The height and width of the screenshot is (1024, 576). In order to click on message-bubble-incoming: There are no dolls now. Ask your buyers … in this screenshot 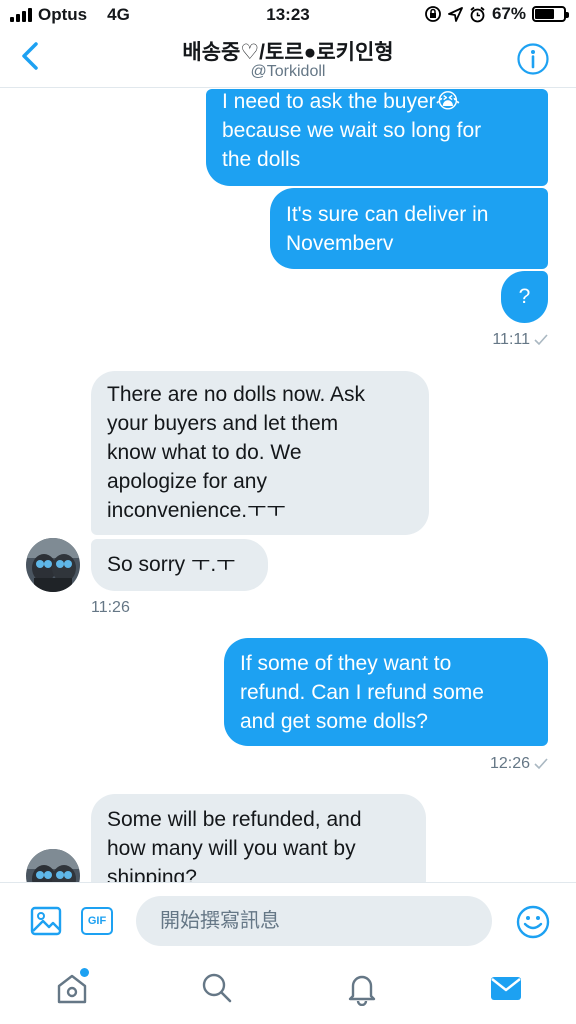, I will do `click(260, 453)`.